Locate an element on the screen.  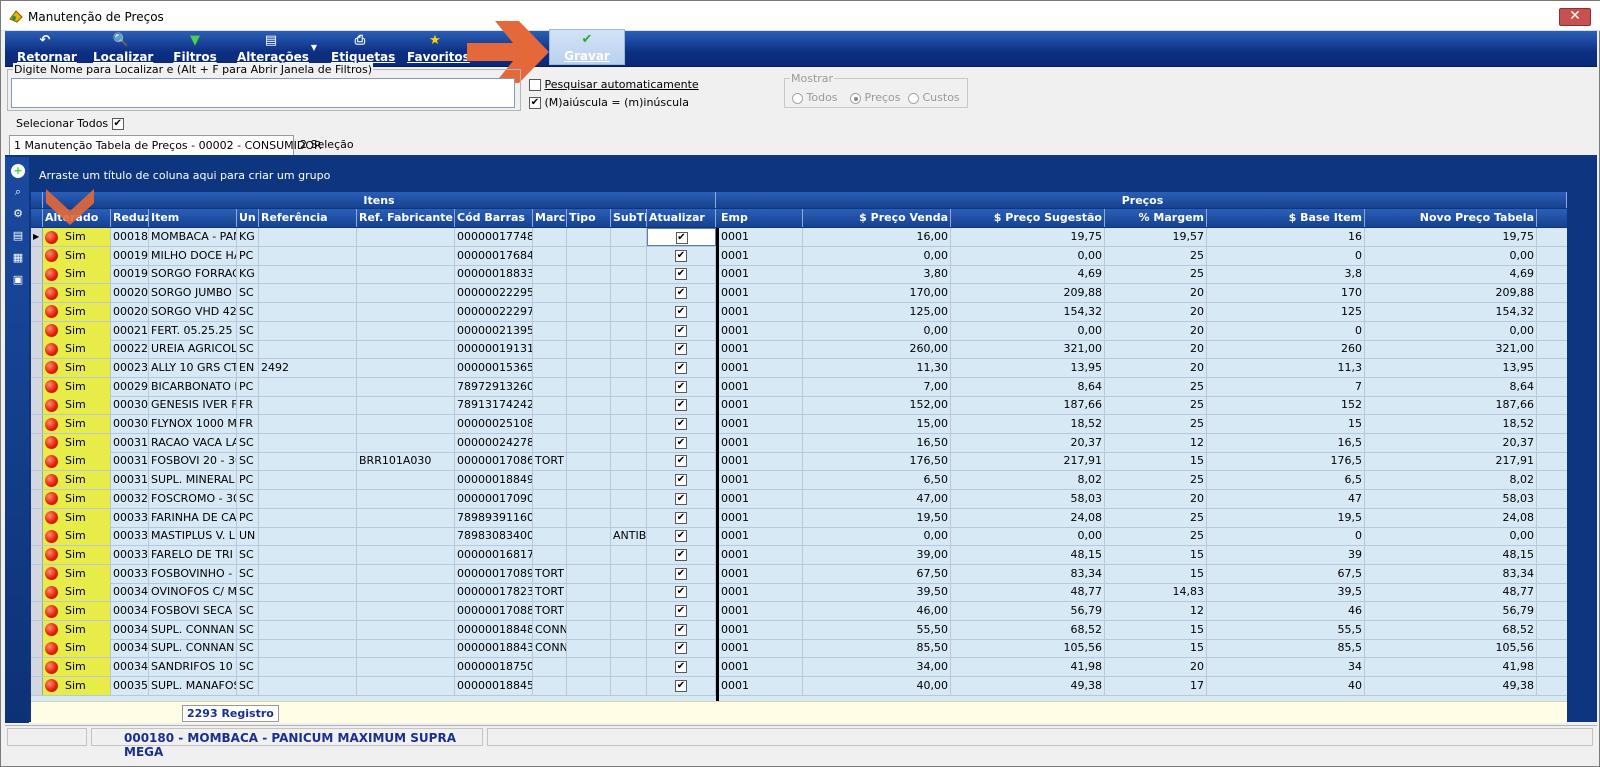
col-preco-sugestao: $ Preço Sugestão is located at coordinates (1028, 218).